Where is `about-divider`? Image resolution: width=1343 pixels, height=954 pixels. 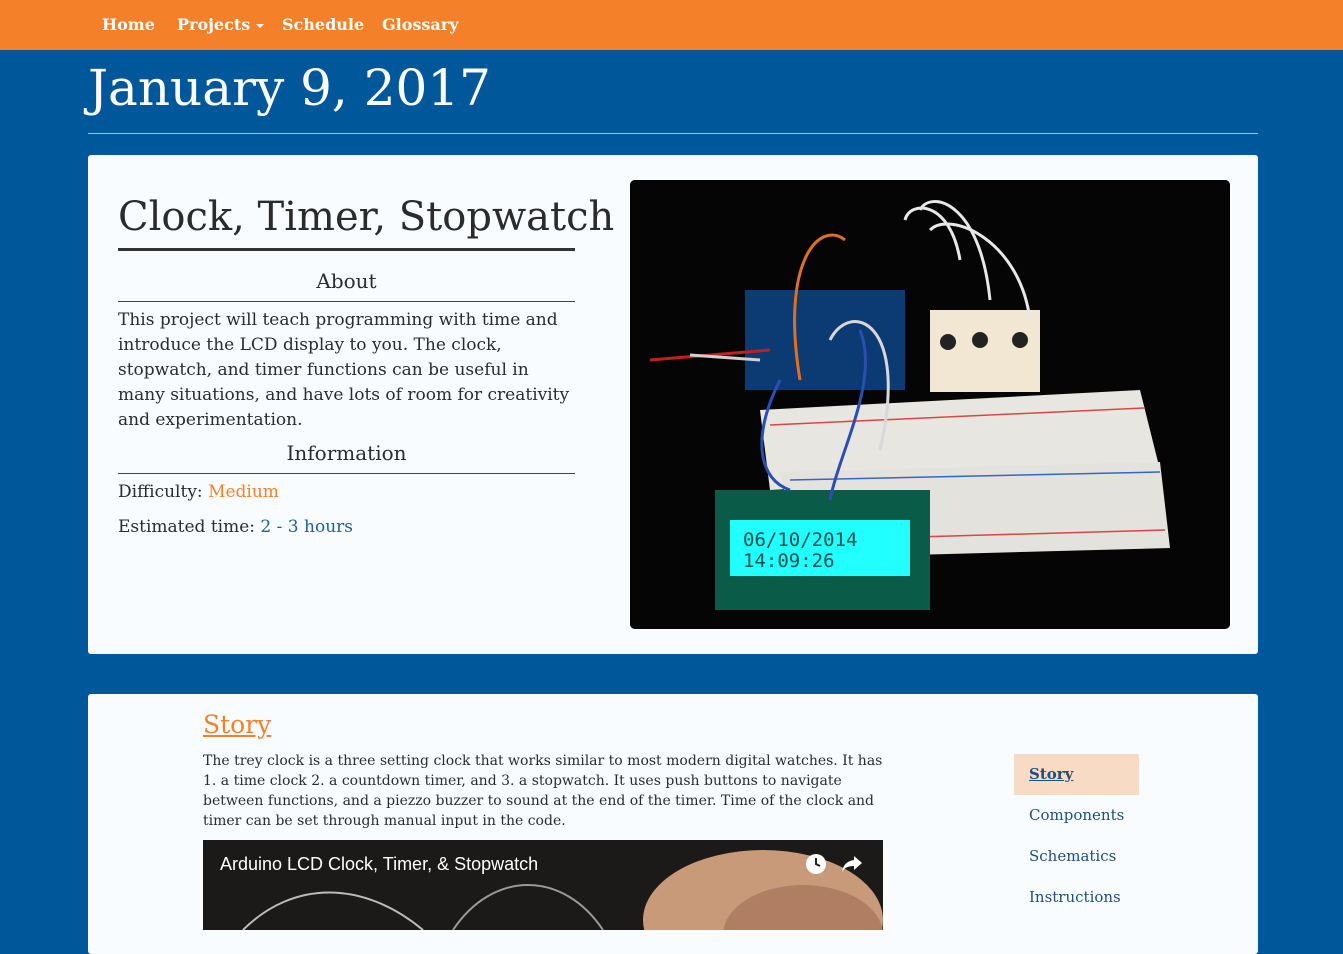 about-divider is located at coordinates (346, 301).